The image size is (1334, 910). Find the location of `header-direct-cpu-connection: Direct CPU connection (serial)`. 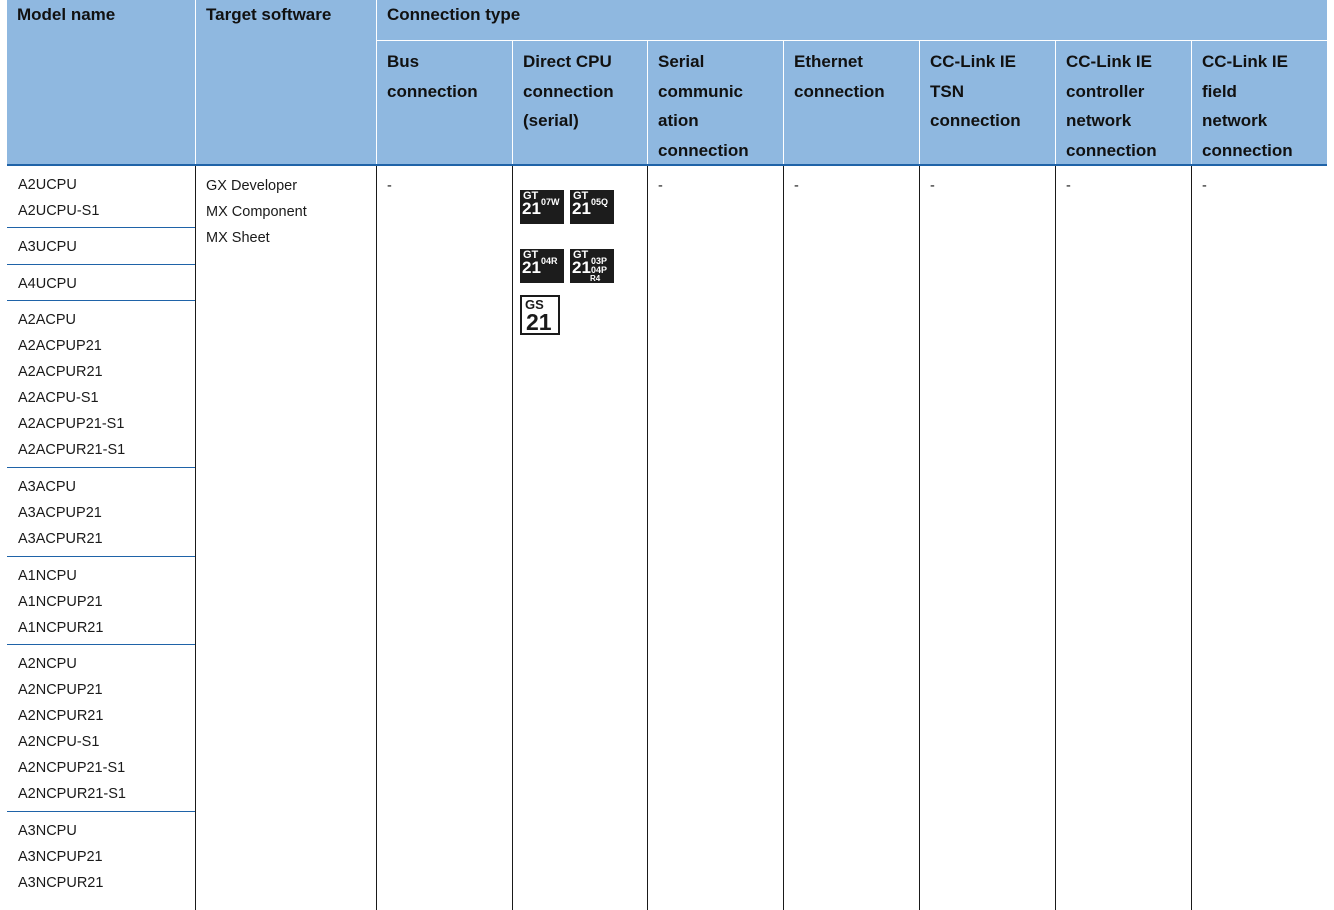

header-direct-cpu-connection: Direct CPU connection (serial) is located at coordinates (580, 105).